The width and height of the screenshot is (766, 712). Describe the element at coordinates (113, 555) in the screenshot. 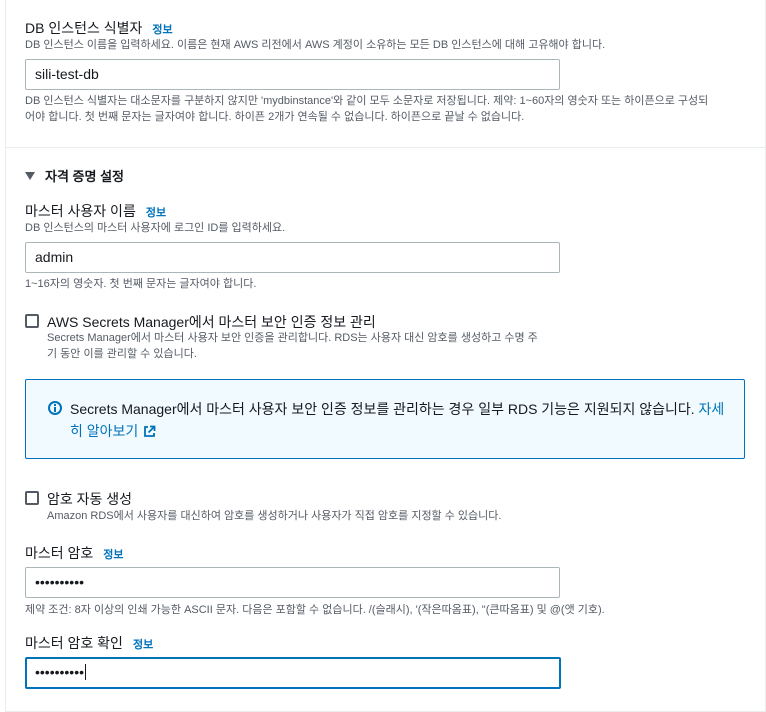

I see `master-password-info-link: 정보` at that location.